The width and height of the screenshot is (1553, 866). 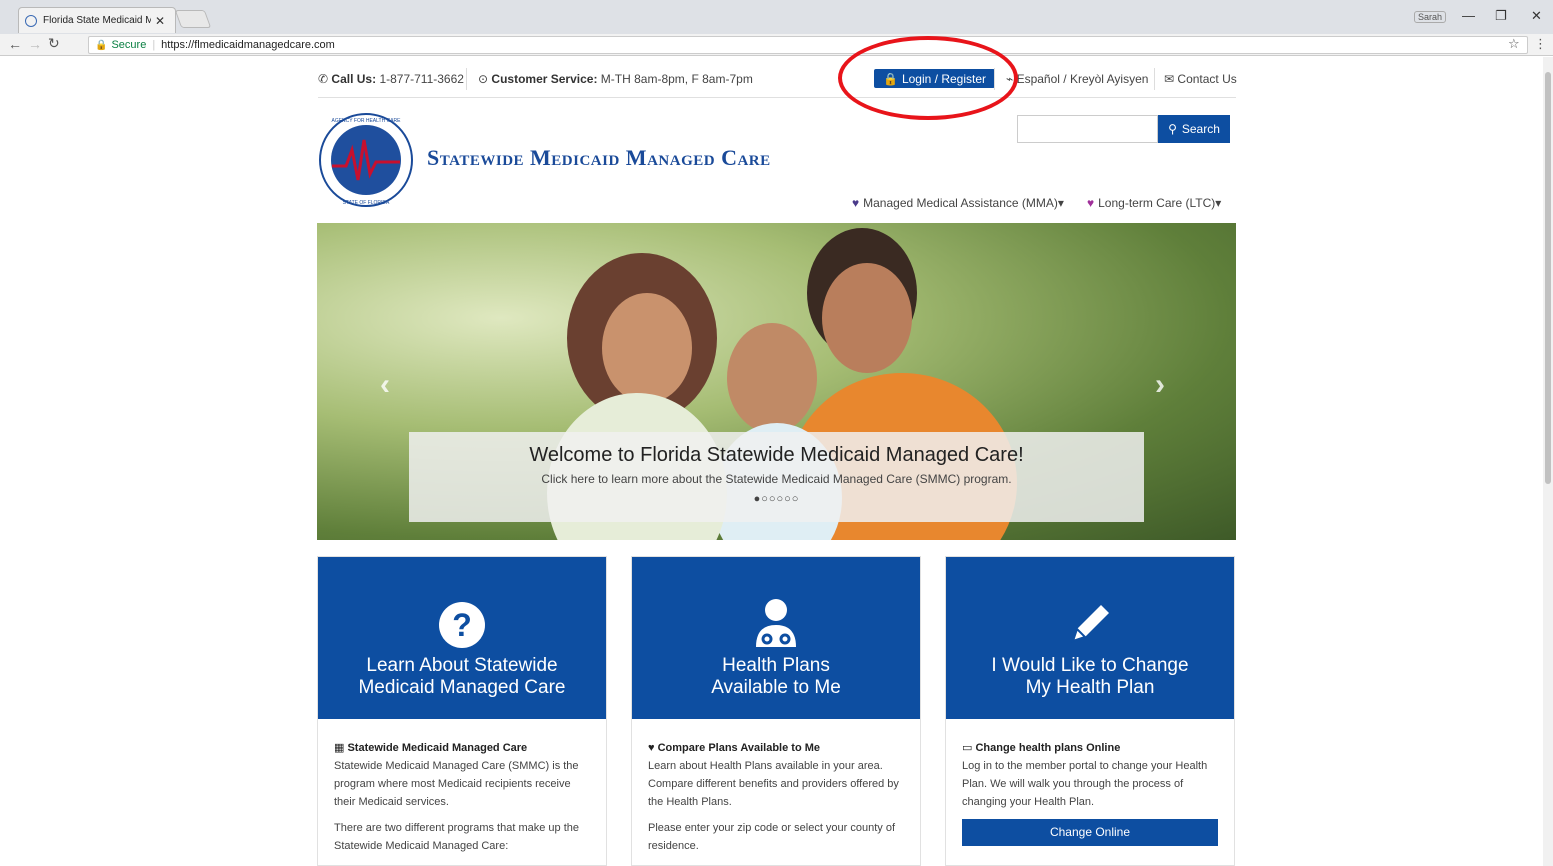 What do you see at coordinates (1430, 17) in the screenshot?
I see `profile-chip: Sarah` at bounding box center [1430, 17].